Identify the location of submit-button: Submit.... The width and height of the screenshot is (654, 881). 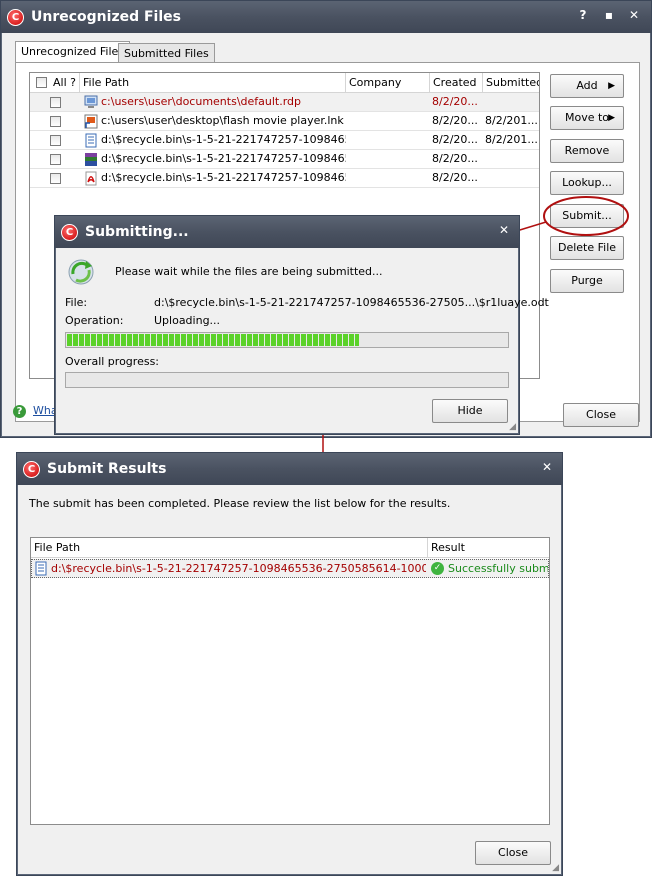
(587, 216).